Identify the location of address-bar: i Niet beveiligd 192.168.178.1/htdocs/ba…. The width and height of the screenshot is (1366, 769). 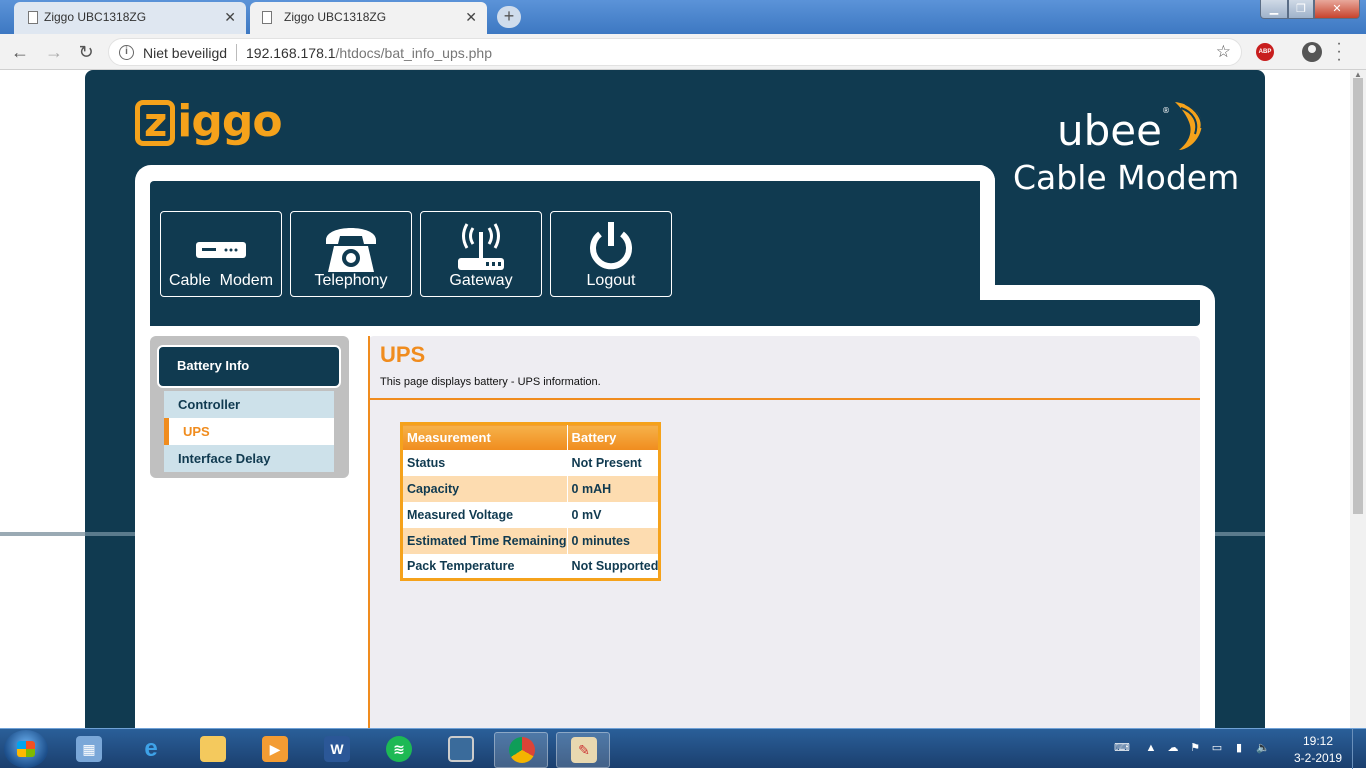
(675, 52).